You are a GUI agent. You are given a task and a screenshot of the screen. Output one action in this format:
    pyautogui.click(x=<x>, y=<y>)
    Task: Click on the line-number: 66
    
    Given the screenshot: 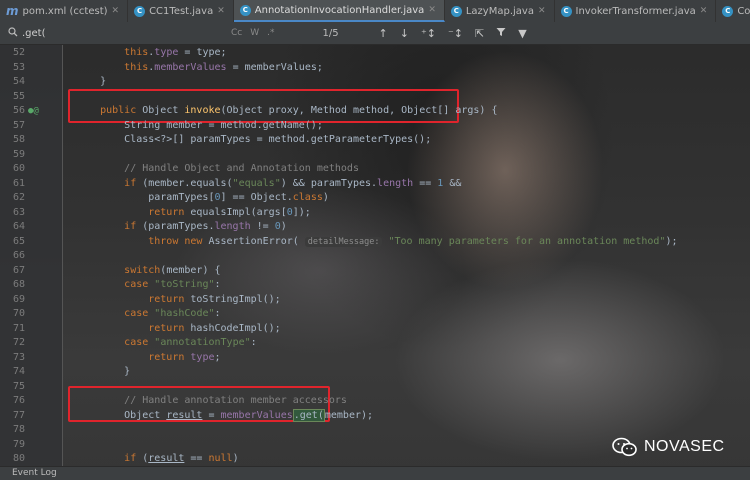 What is the action you would take?
    pyautogui.click(x=18, y=255)
    